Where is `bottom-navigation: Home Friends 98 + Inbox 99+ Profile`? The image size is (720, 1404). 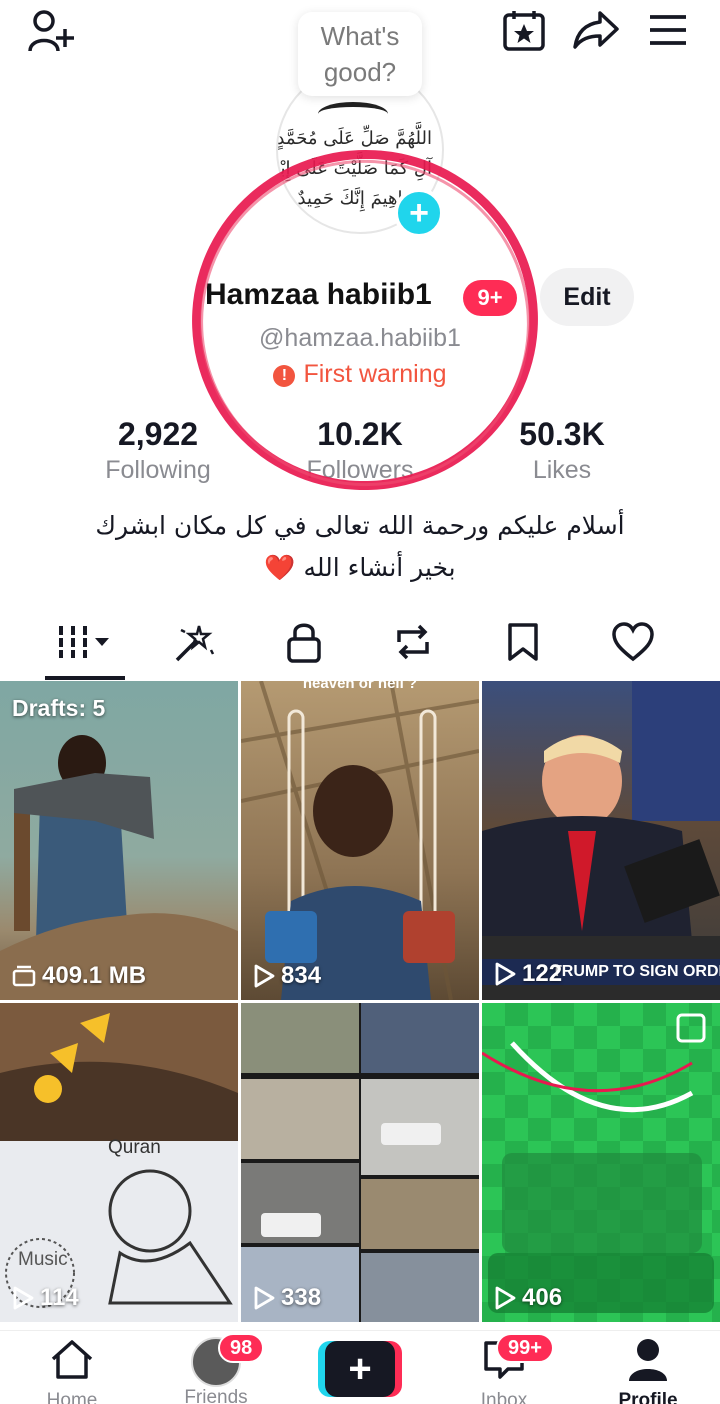 bottom-navigation: Home Friends 98 + Inbox 99+ Profile is located at coordinates (360, 1367).